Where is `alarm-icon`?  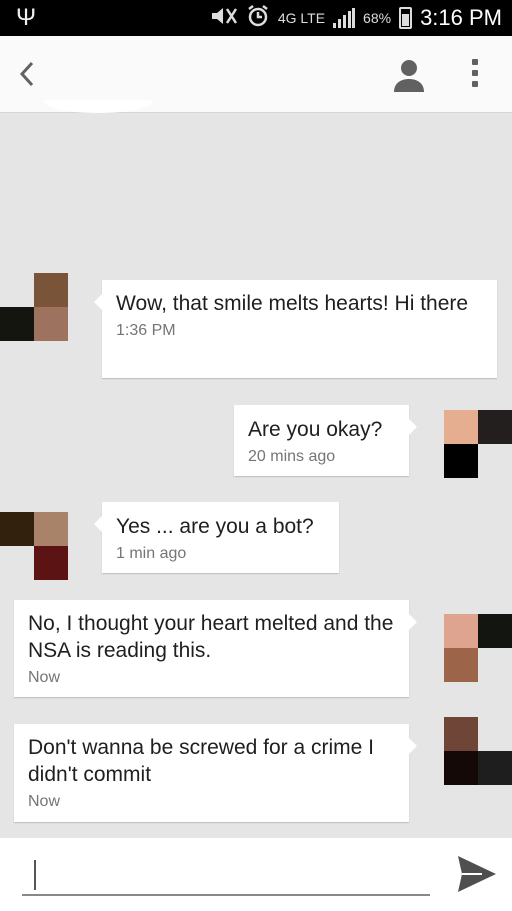 alarm-icon is located at coordinates (258, 18).